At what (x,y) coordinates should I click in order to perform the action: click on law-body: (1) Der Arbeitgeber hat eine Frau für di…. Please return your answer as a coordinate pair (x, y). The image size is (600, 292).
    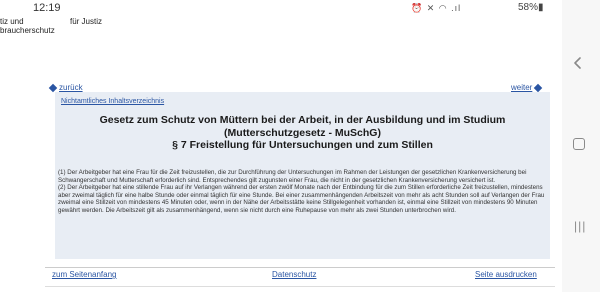
    Looking at the image, I should click on (302, 192).